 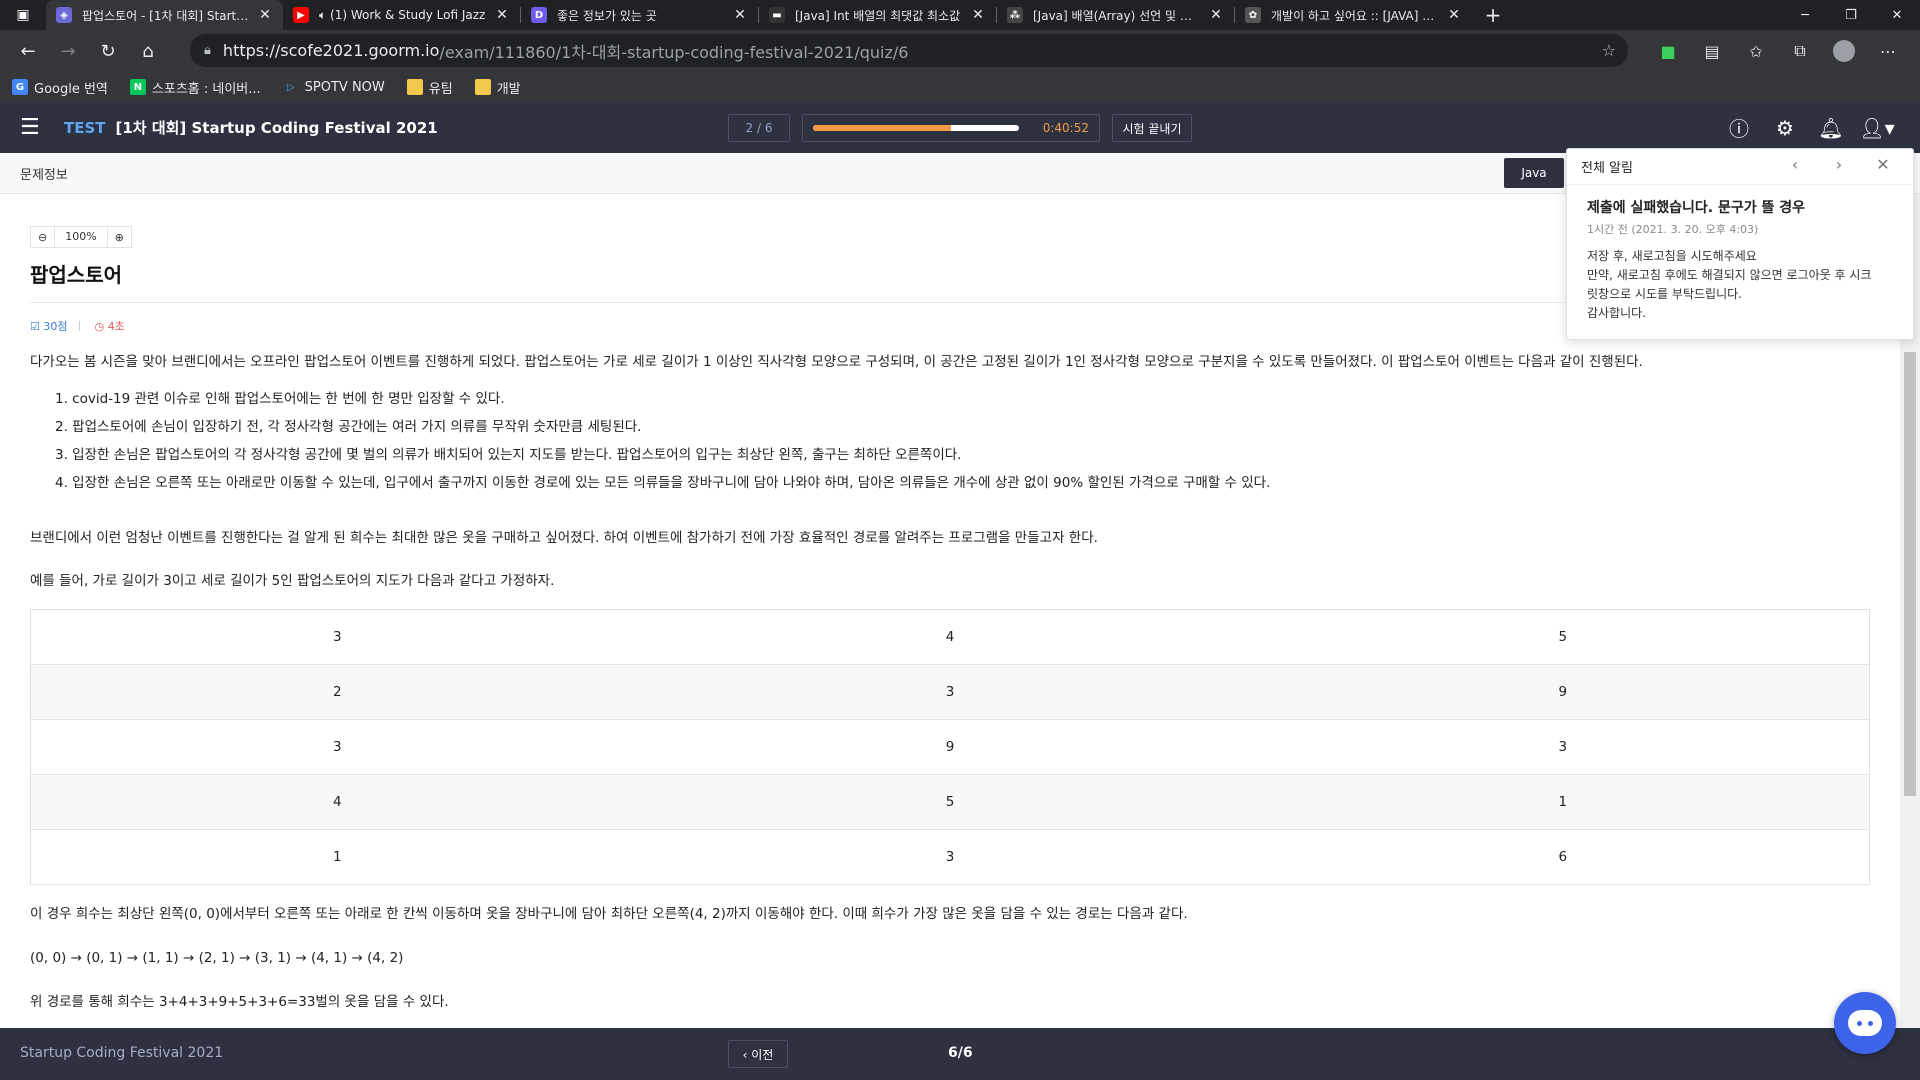 I want to click on bookmark-item: 유팀, so click(x=429, y=87).